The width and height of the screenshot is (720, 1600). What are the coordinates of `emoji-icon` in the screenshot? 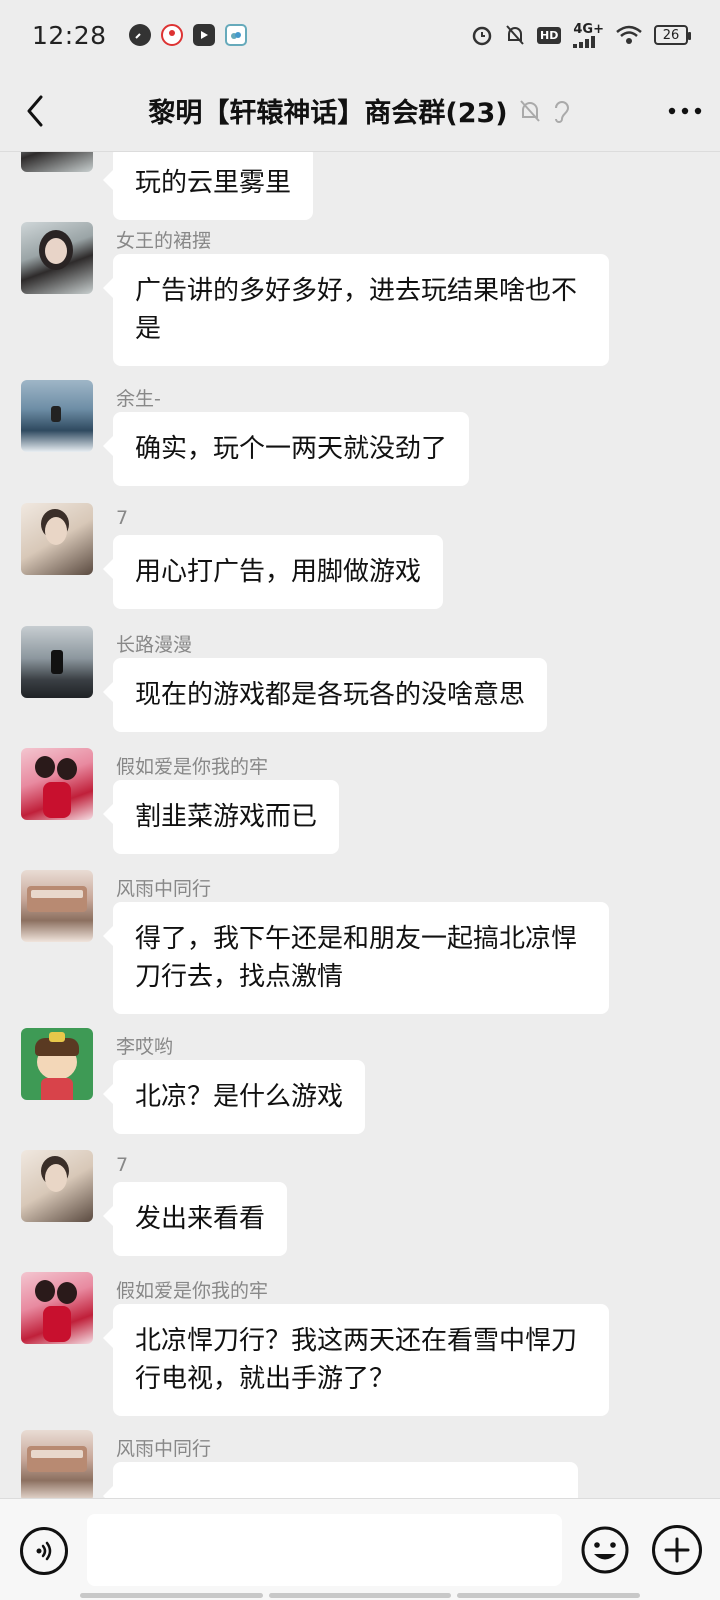 It's located at (605, 1550).